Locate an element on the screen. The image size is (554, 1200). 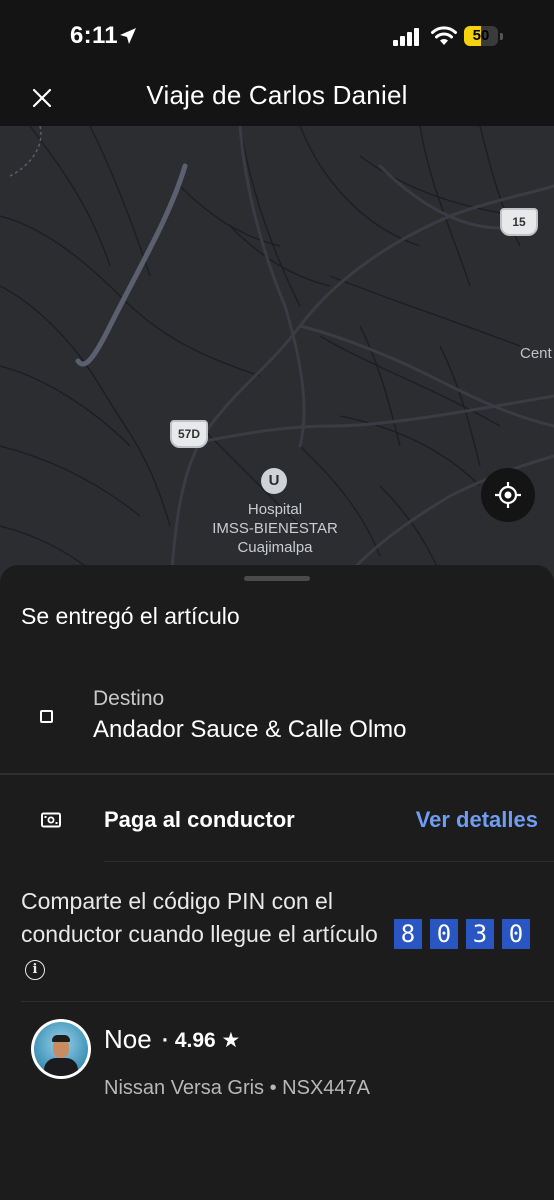
payment-label: Paga al conductor is located at coordinates (199, 819).